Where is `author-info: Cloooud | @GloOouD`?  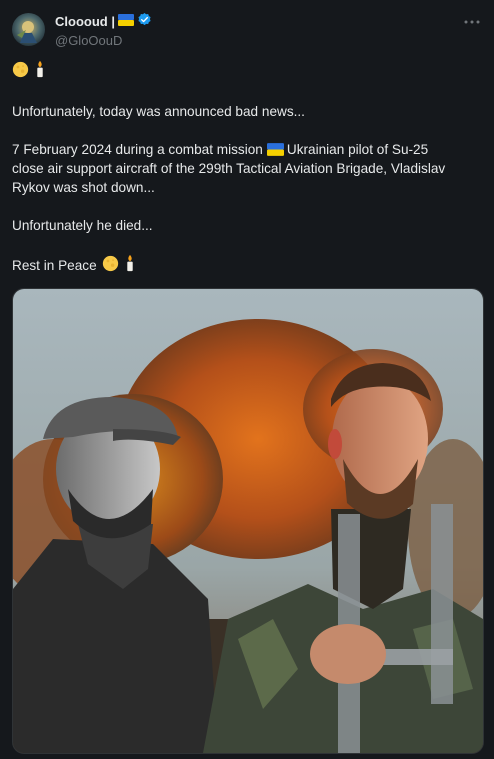 author-info: Cloooud | @GloOouD is located at coordinates (103, 30).